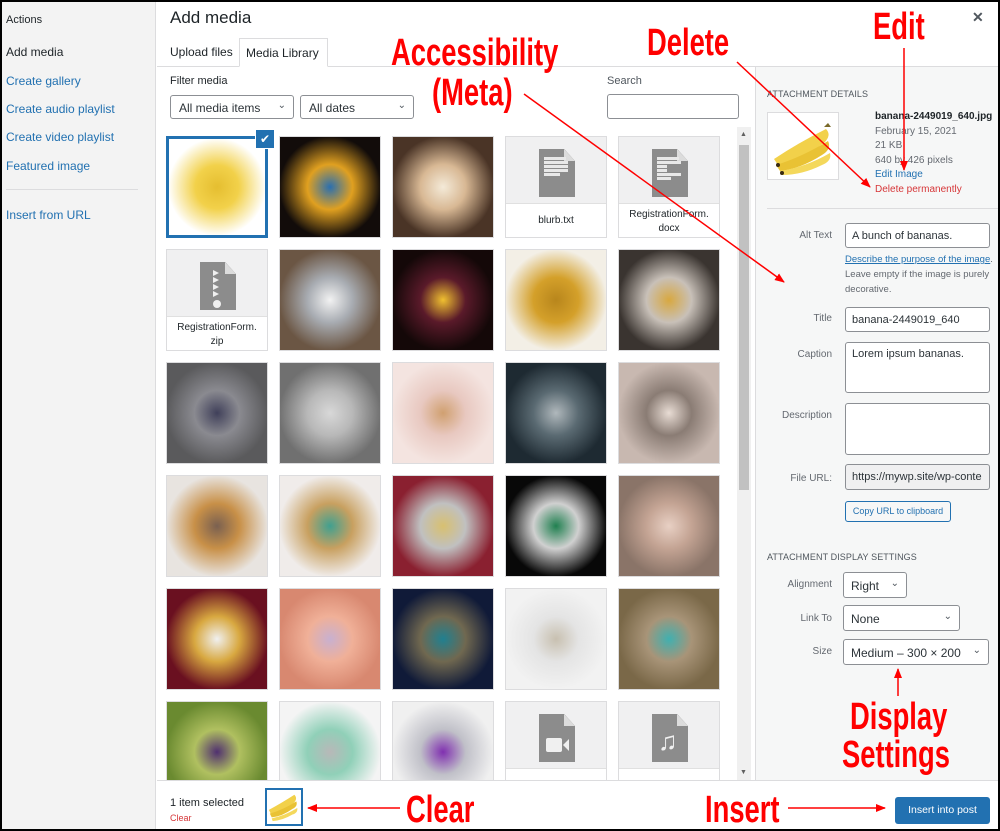 The width and height of the screenshot is (1000, 831). Describe the element at coordinates (556, 740) in the screenshot. I see `media-item-file: Earth_Spin_In_Ha` at that location.